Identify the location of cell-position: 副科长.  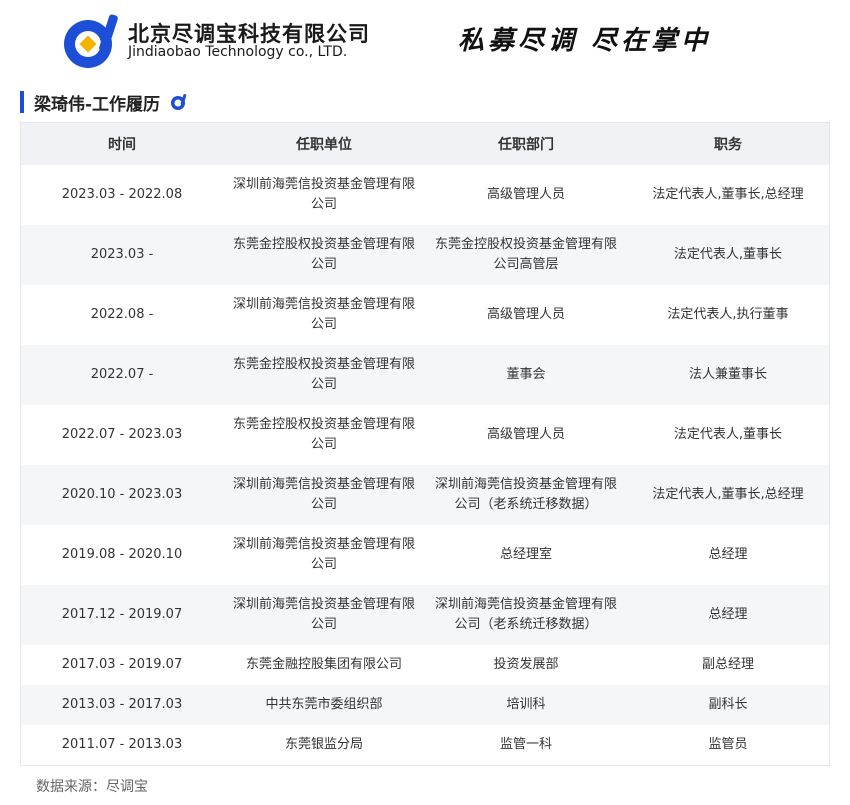
(728, 705).